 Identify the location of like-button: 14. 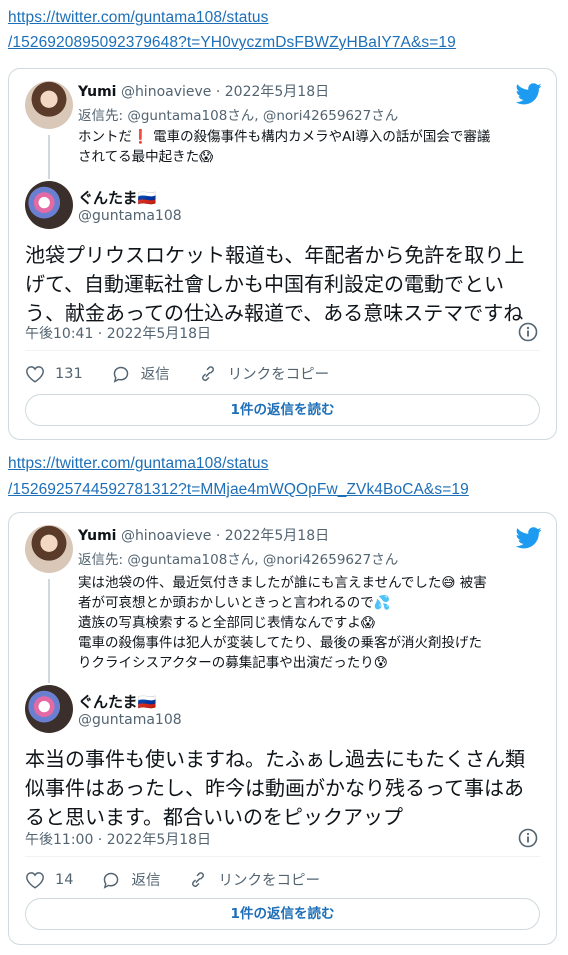
(49, 880).